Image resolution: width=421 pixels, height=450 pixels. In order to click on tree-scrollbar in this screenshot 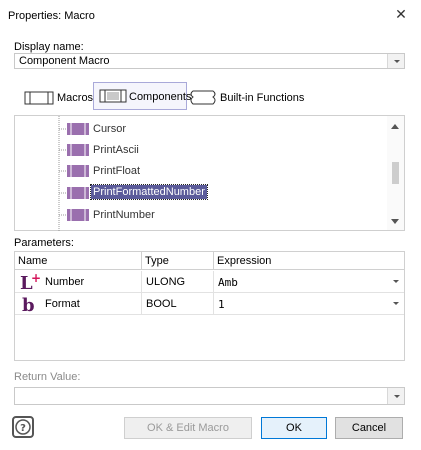, I will do `click(395, 173)`.